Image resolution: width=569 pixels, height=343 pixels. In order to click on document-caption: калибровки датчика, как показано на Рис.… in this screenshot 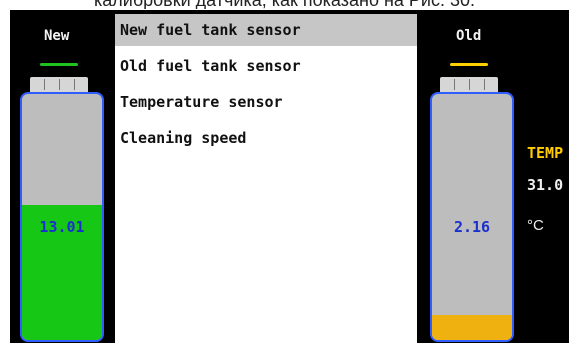, I will do `click(284, 4)`.